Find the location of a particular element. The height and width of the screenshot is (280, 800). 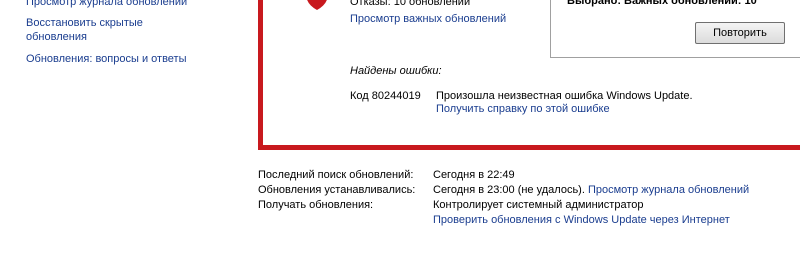

view-important-updates-link: Просмотр важных обновлений is located at coordinates (428, 19).